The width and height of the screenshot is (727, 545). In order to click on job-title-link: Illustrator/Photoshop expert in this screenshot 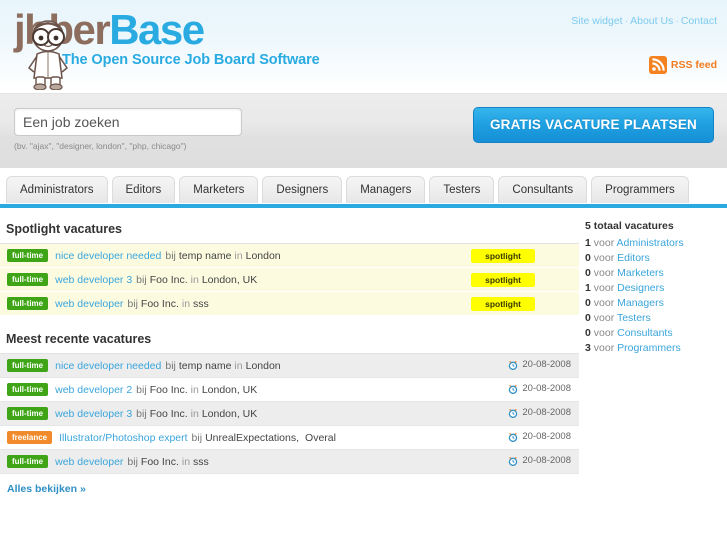, I will do `click(123, 438)`.